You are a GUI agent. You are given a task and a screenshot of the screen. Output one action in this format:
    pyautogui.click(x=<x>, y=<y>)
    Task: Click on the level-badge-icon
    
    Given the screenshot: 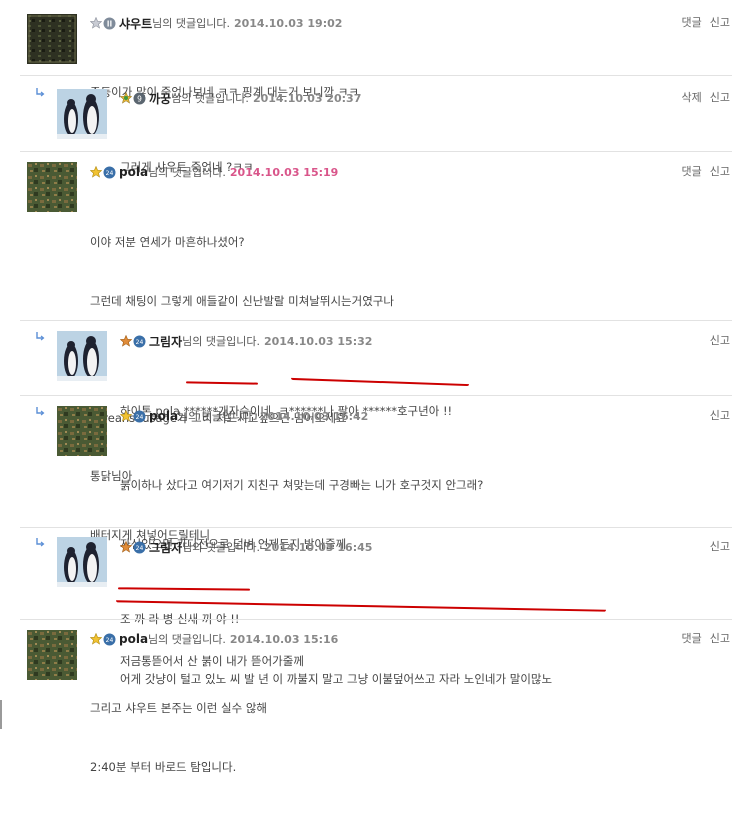 What is the action you would take?
    pyautogui.click(x=109, y=23)
    